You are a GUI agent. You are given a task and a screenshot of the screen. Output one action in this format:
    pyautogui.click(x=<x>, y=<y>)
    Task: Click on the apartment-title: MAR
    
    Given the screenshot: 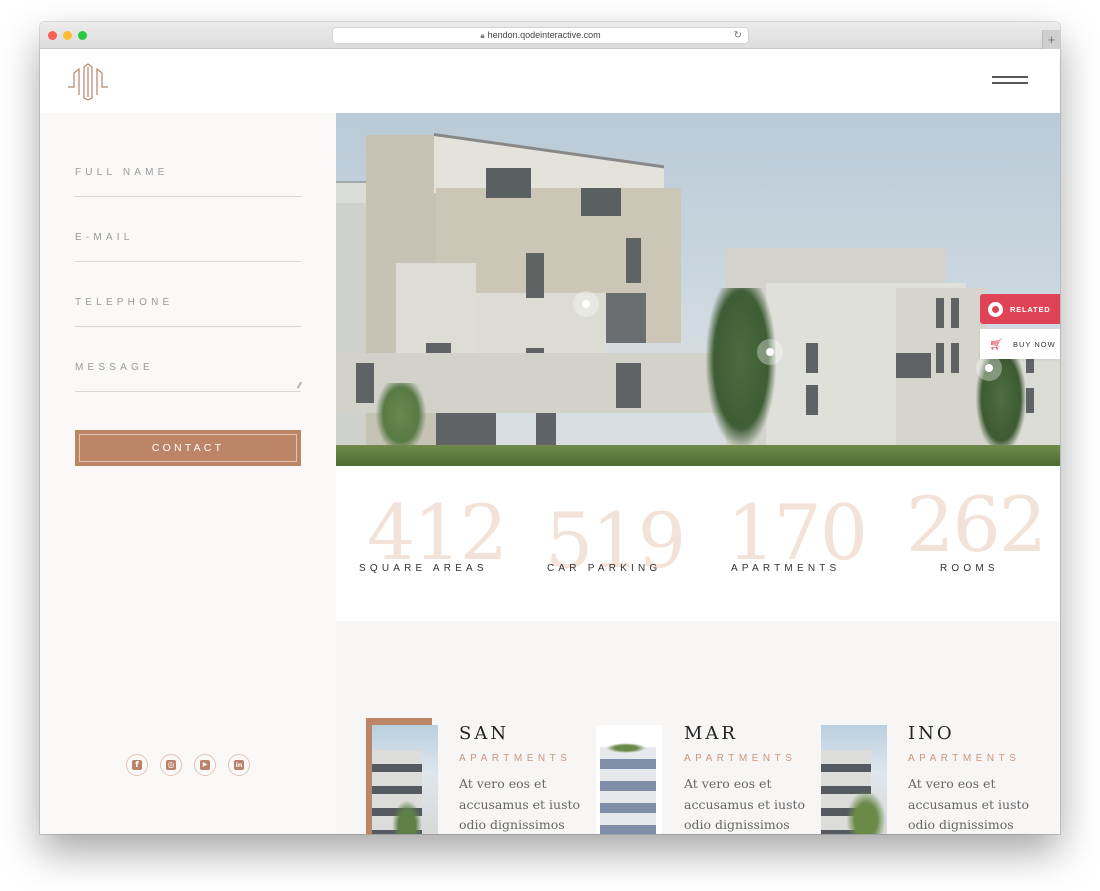 What is the action you would take?
    pyautogui.click(x=711, y=733)
    